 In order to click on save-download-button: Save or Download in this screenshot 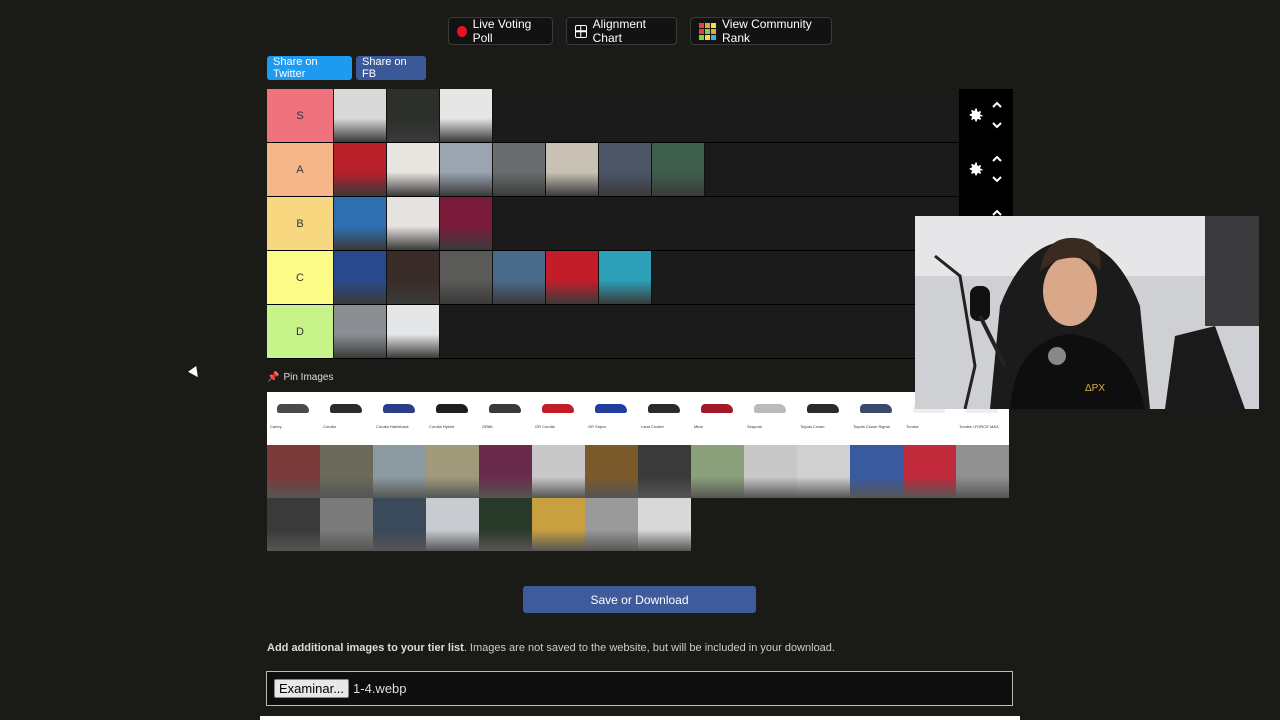, I will do `click(639, 599)`.